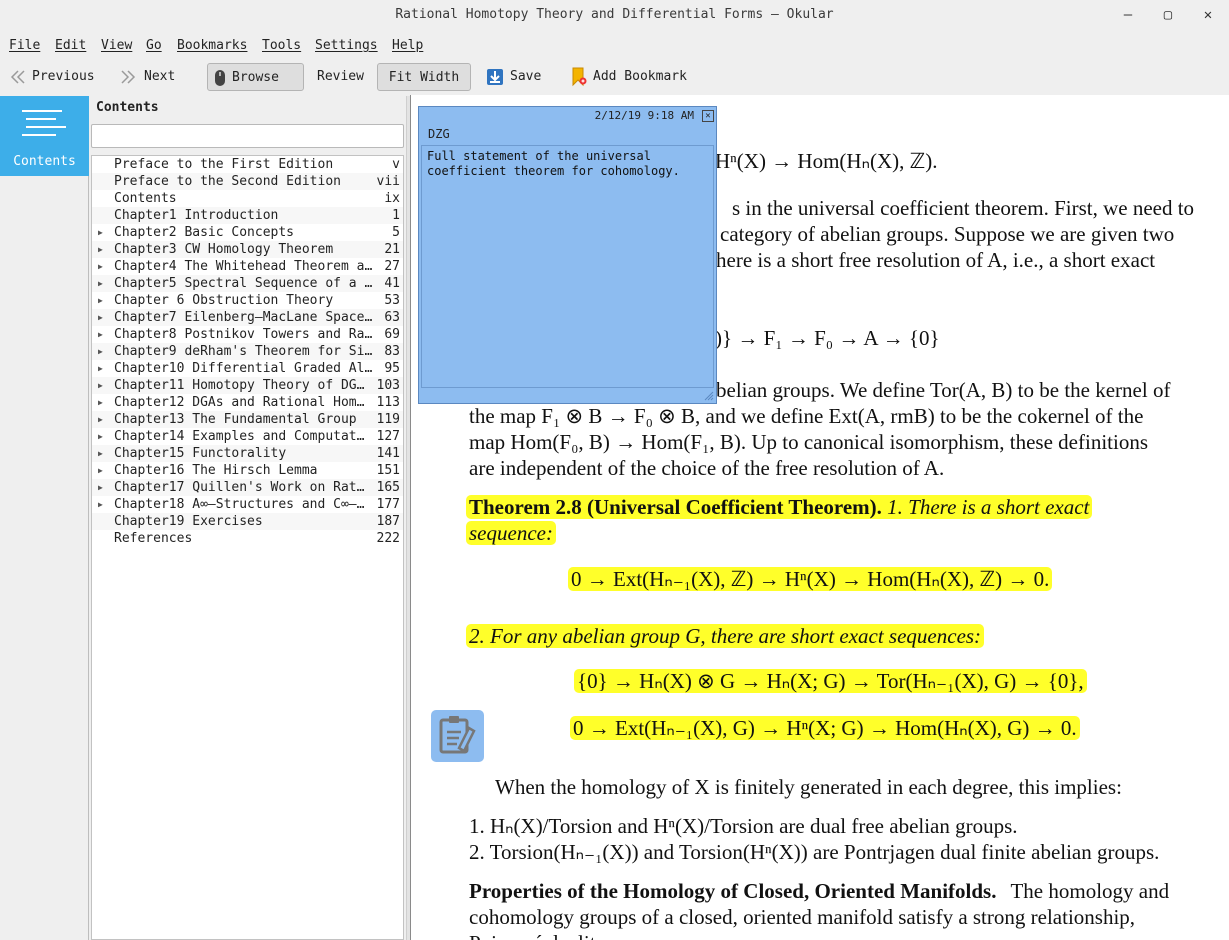 The width and height of the screenshot is (1229, 940). I want to click on doc-line: Hⁿ(X) → Hom(Hₙ(X), ℤ)., so click(826, 161).